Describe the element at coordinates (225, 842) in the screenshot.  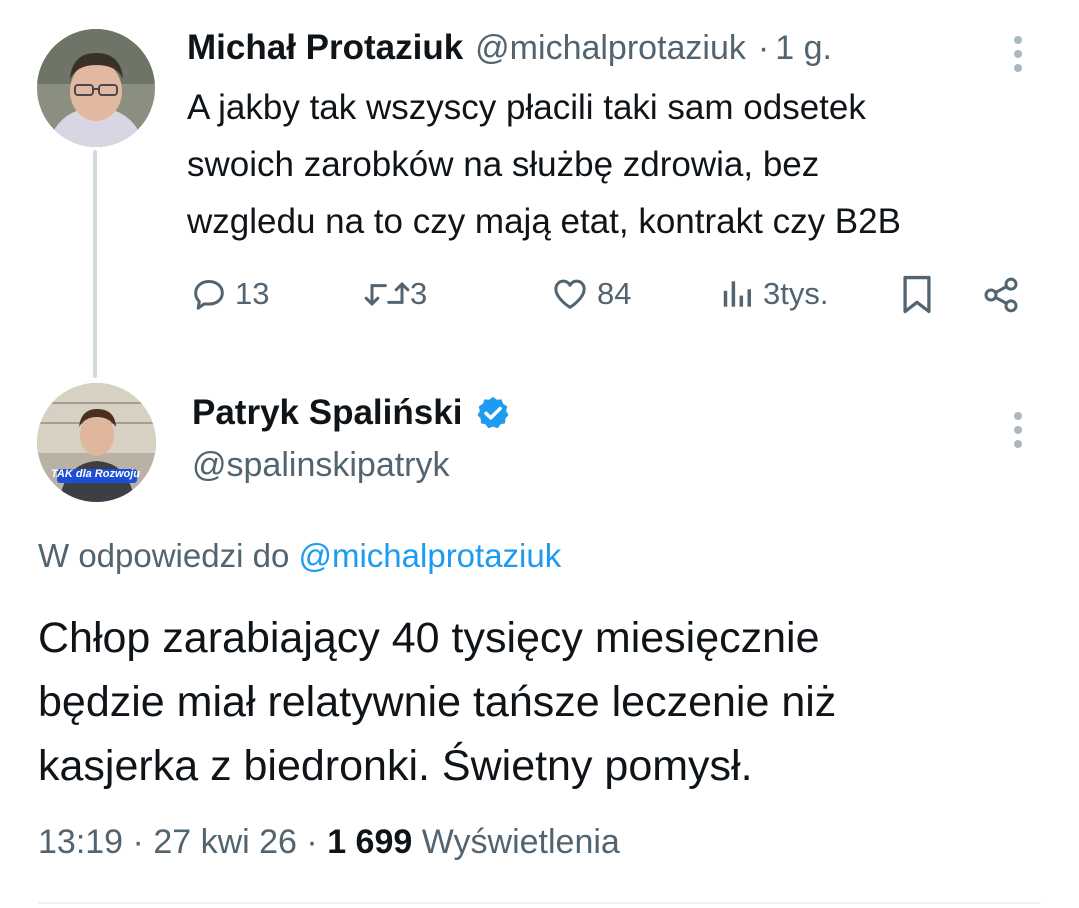
I see `tweet-date: 27 kwi 26` at that location.